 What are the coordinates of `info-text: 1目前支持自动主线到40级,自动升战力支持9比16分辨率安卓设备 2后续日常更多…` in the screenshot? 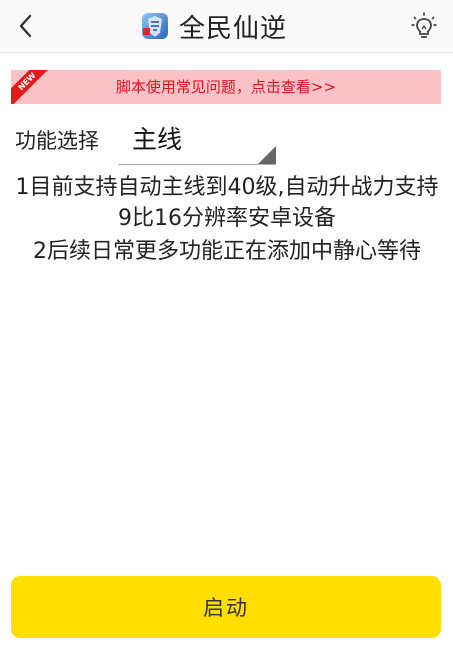 It's located at (227, 220).